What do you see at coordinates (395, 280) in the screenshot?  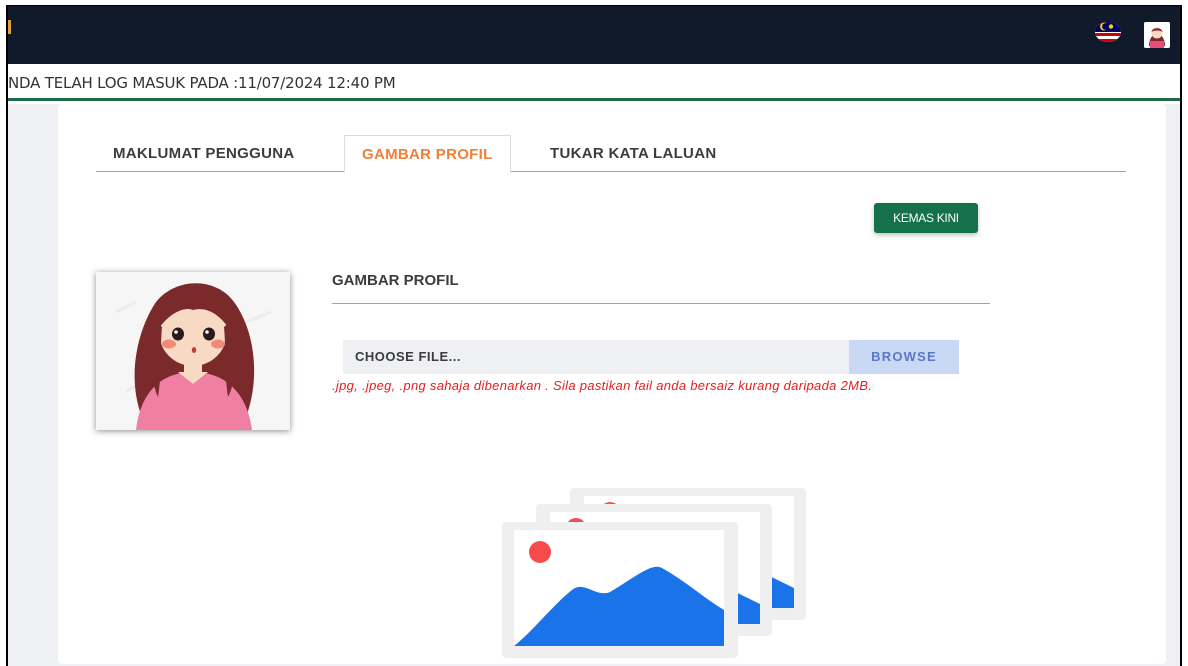 I see `section-title: GAMBAR PROFIL` at bounding box center [395, 280].